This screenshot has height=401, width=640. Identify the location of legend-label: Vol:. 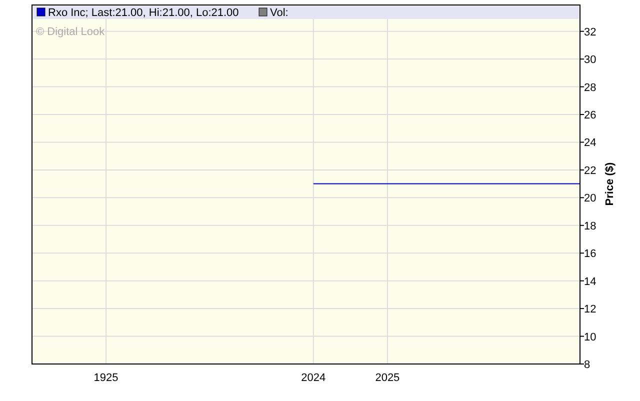
(279, 13).